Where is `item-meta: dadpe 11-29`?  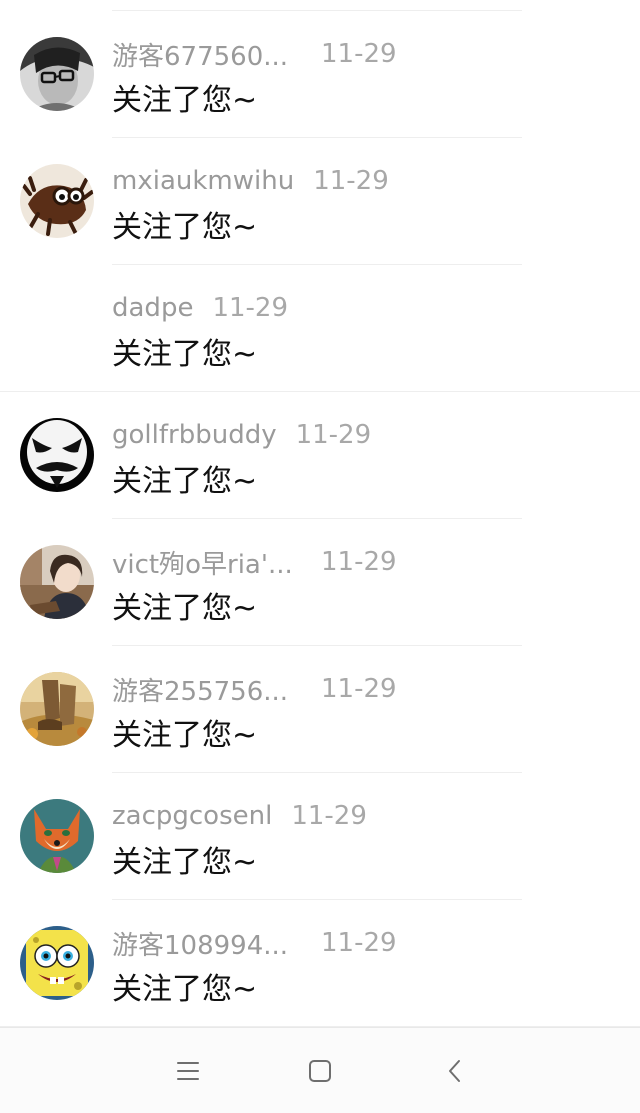
item-meta: dadpe 11-29 is located at coordinates (200, 308).